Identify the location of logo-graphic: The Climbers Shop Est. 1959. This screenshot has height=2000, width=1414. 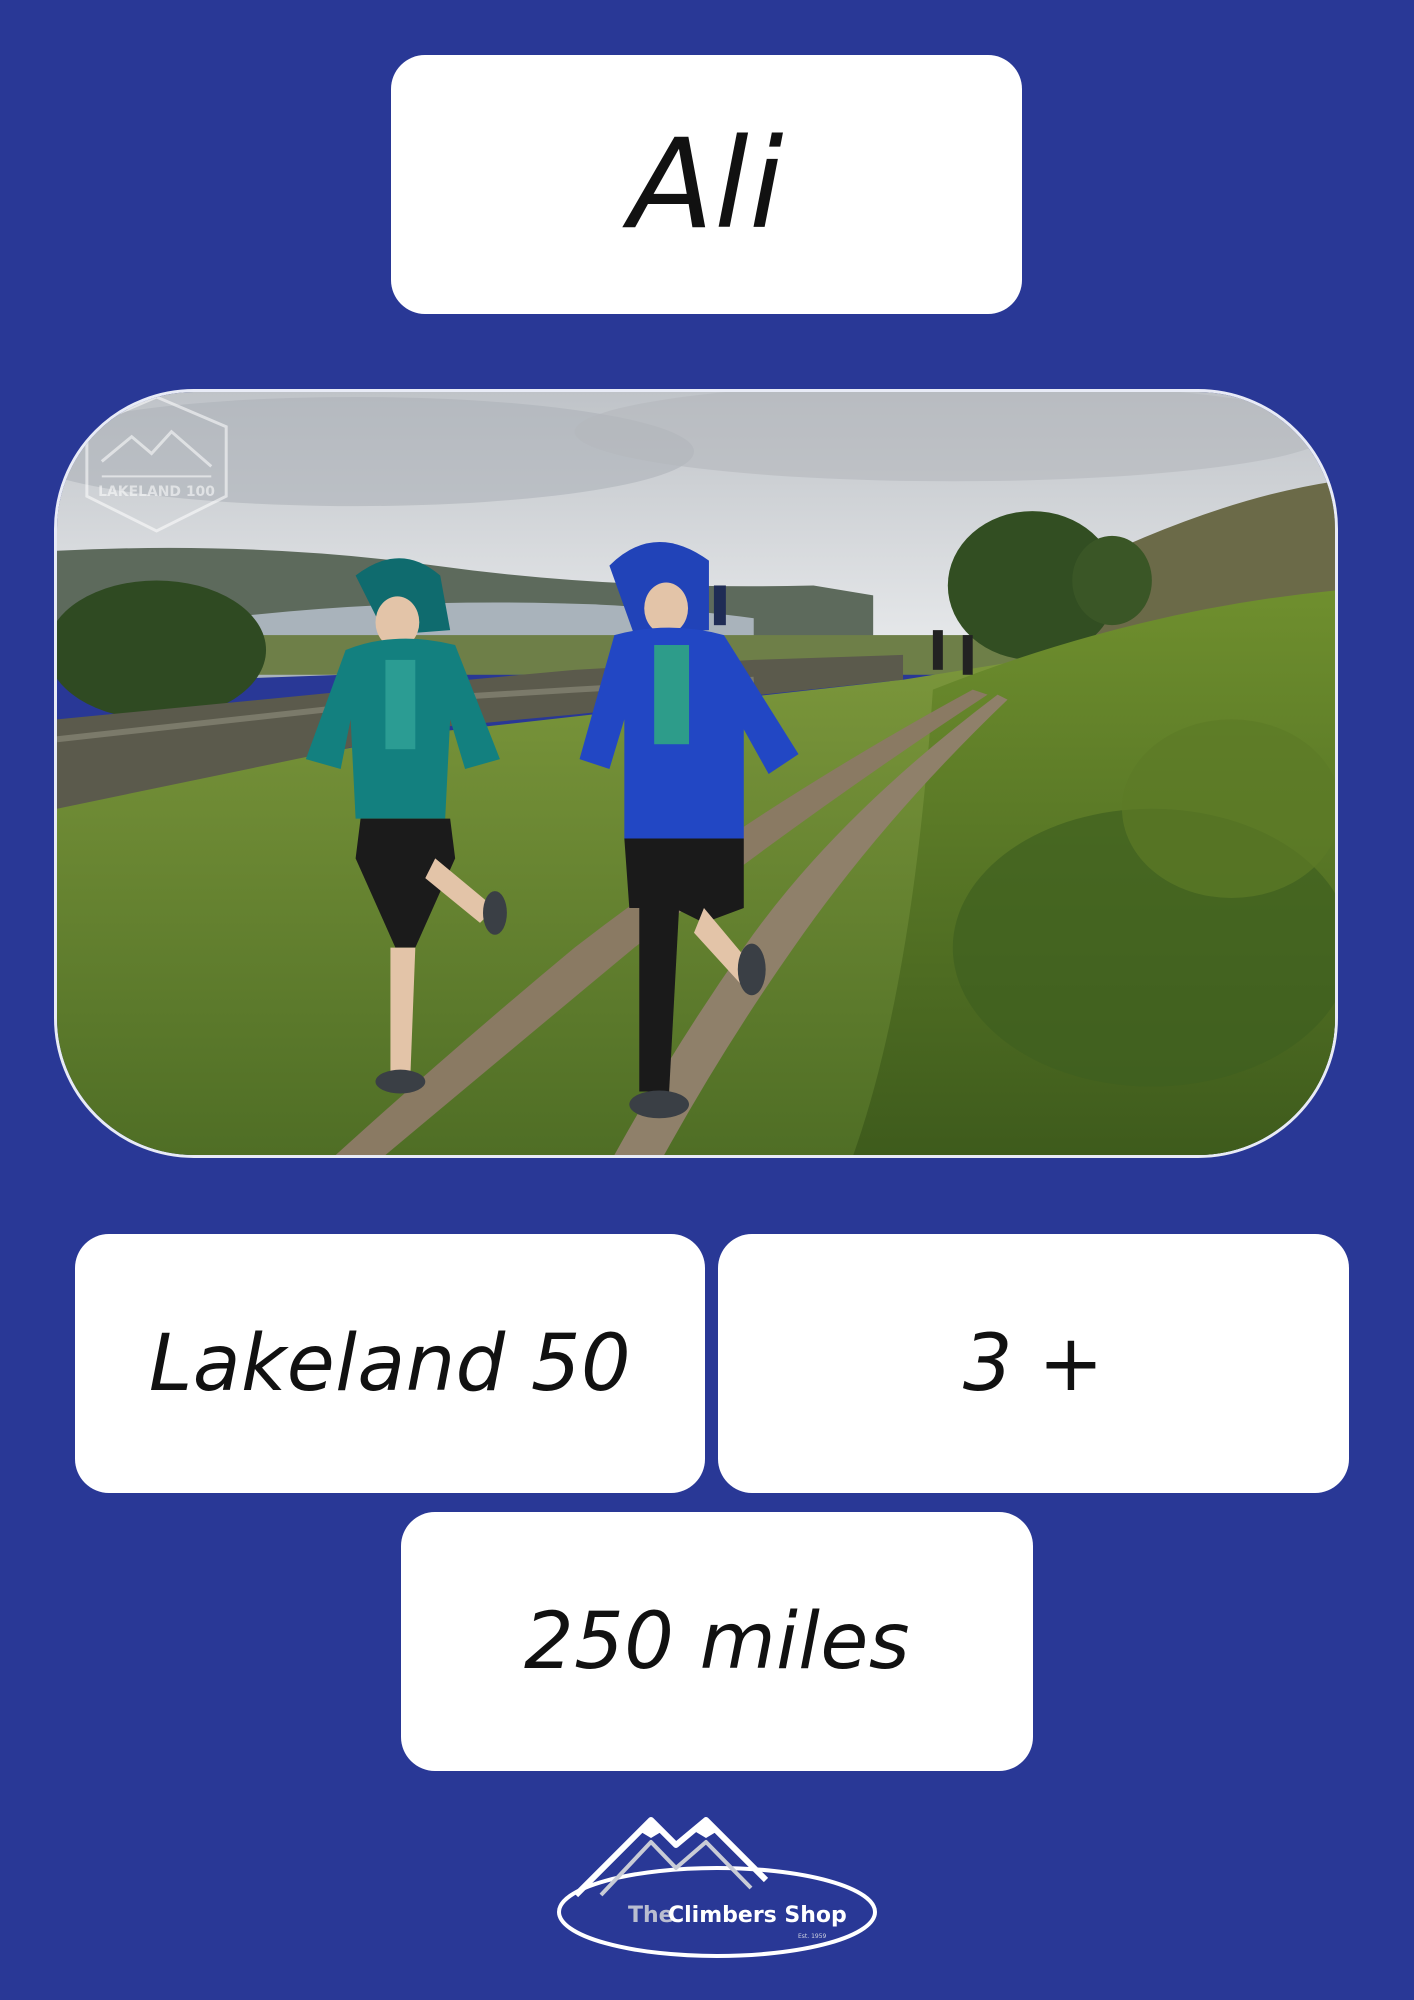
(717, 1887).